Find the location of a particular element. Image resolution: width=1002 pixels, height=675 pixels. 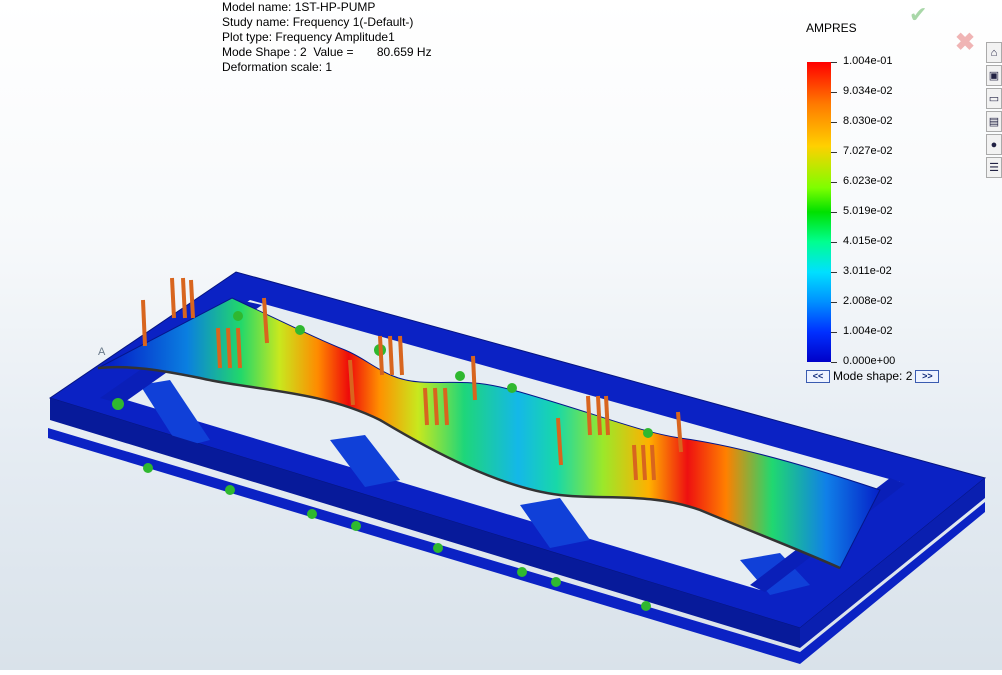

legend-tick-label: 6.023e-02 is located at coordinates (868, 181).